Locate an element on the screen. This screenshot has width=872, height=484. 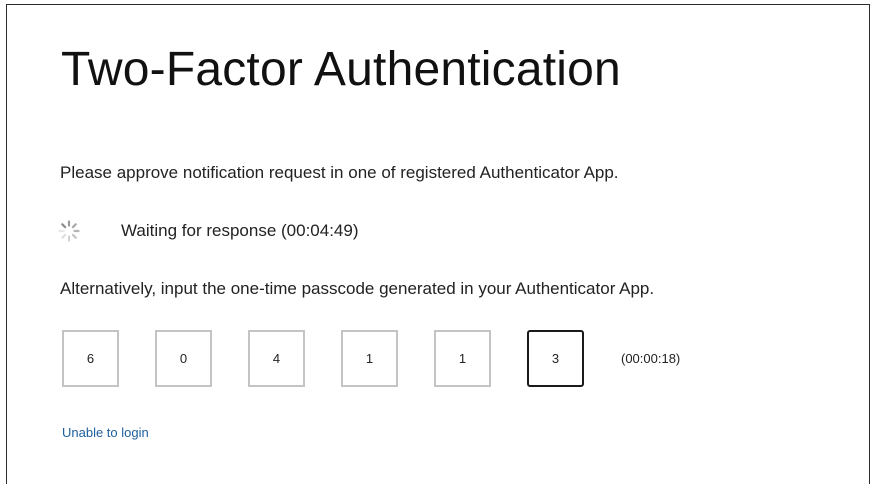
loading-spinner-icon is located at coordinates (69, 231).